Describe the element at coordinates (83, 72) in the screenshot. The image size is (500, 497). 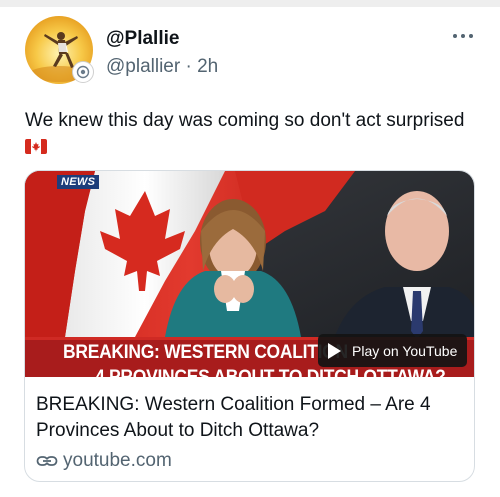
I see `verified-badge-icon` at that location.